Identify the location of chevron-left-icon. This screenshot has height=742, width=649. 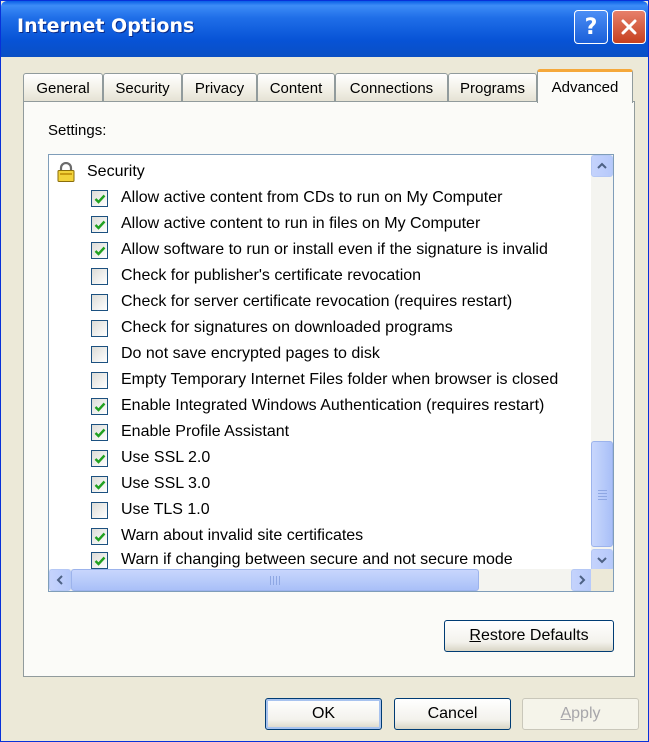
(59, 580).